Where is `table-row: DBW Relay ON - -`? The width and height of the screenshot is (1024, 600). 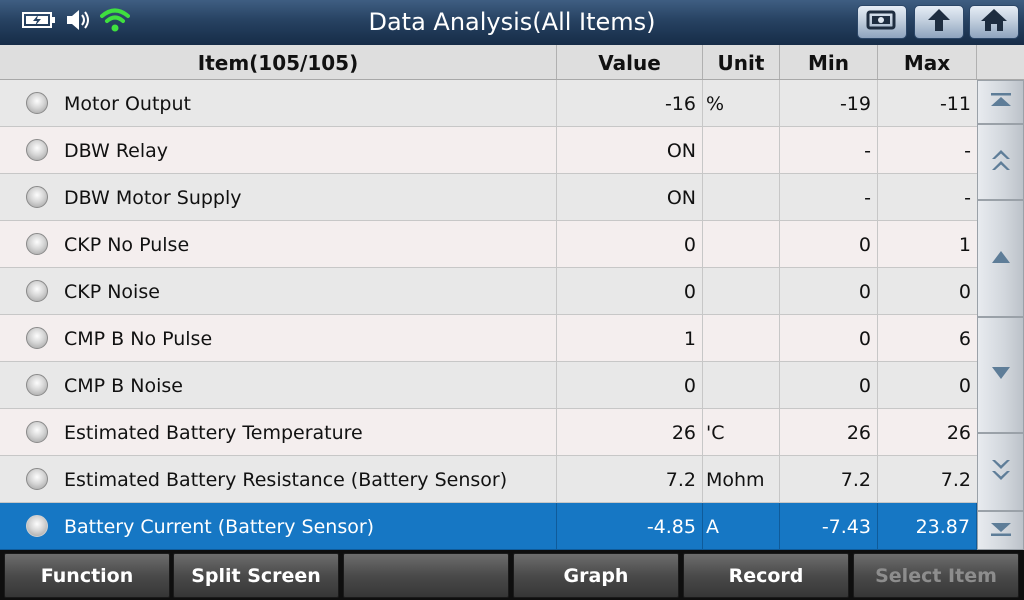 table-row: DBW Relay ON - - is located at coordinates (488, 150).